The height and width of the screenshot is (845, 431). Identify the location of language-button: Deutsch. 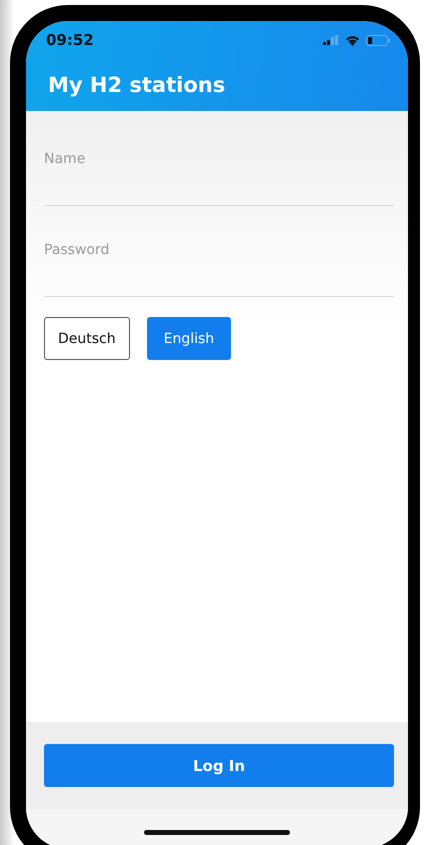
(87, 338).